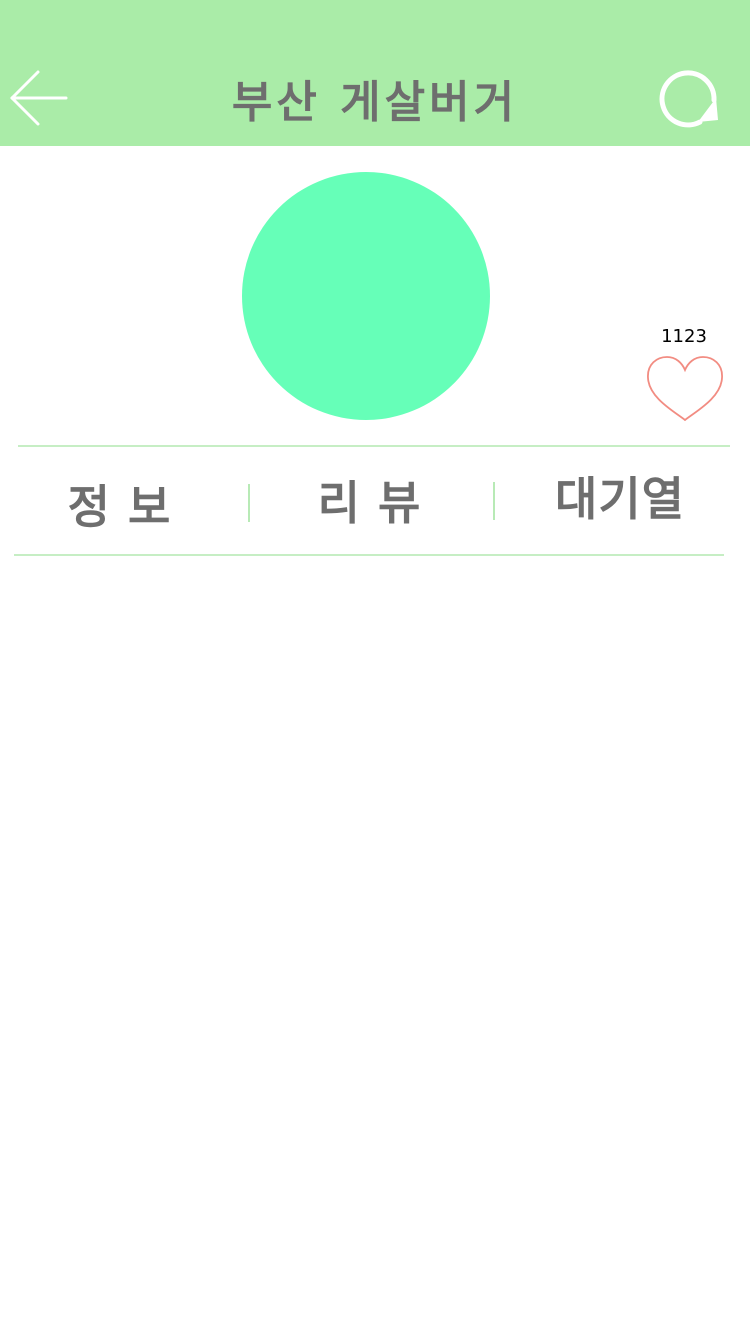 This screenshot has height=1334, width=750. Describe the element at coordinates (375, 73) in the screenshot. I see `app-header: 부산 게살버거` at that location.